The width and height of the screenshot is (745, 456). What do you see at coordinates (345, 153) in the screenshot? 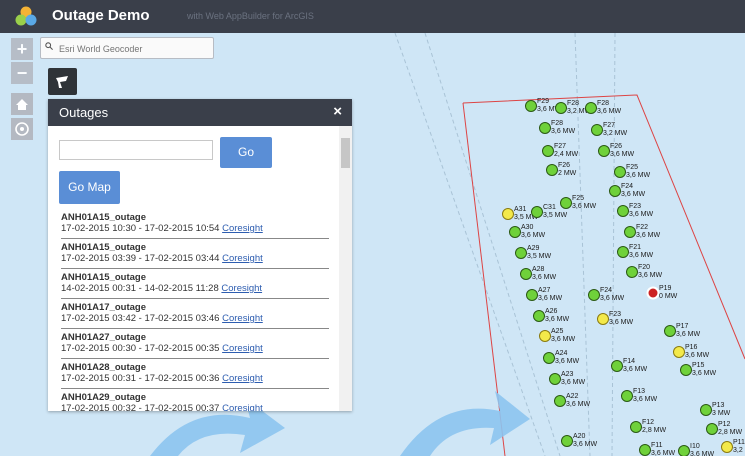
I see `scrollbar-thumb` at bounding box center [345, 153].